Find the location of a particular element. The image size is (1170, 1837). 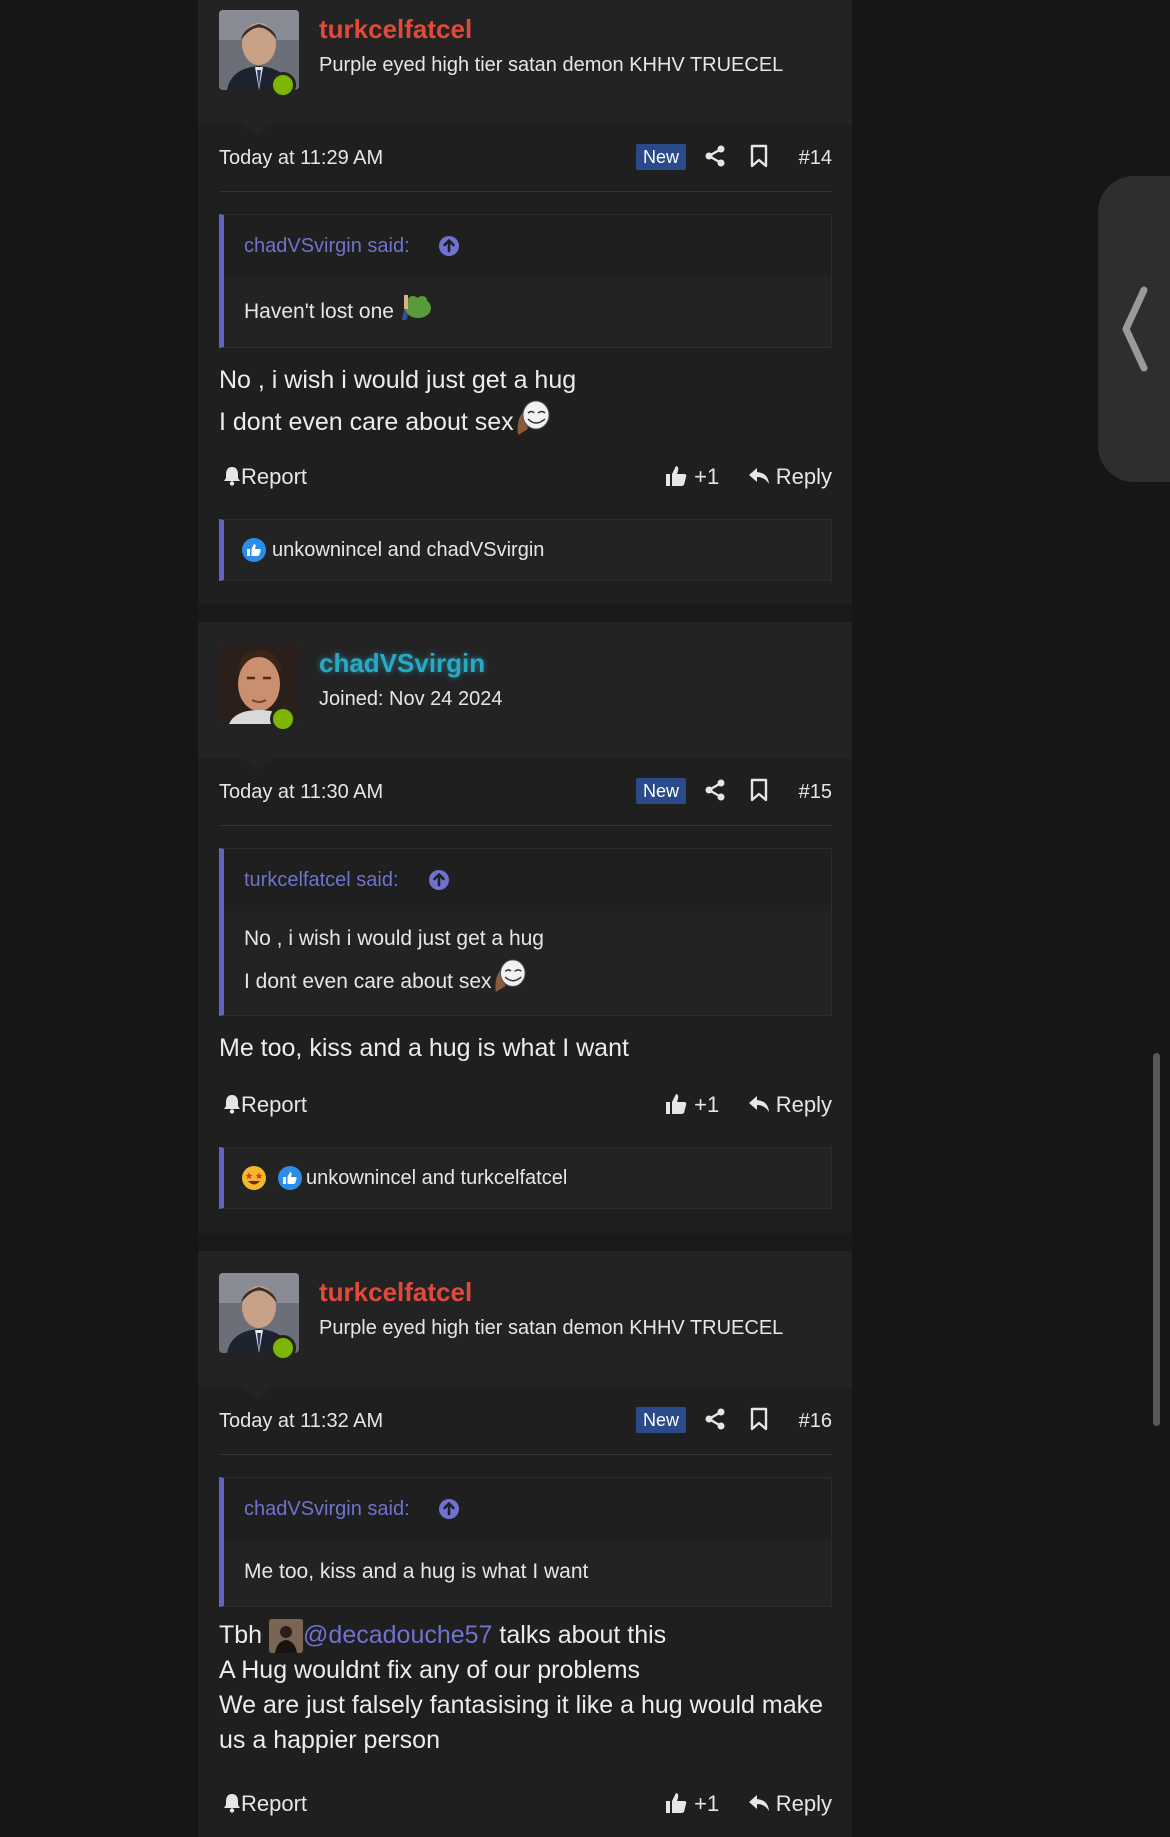

new-badge: New is located at coordinates (661, 791).